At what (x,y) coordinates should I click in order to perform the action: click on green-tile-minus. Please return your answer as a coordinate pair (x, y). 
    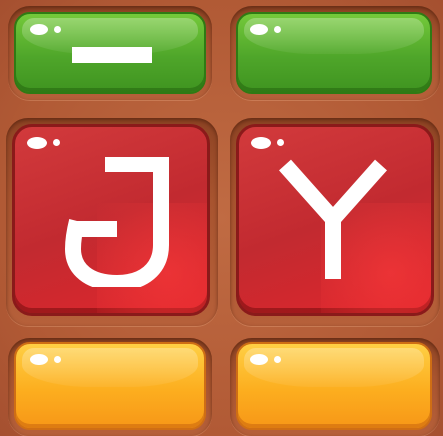
    Looking at the image, I should click on (110, 53).